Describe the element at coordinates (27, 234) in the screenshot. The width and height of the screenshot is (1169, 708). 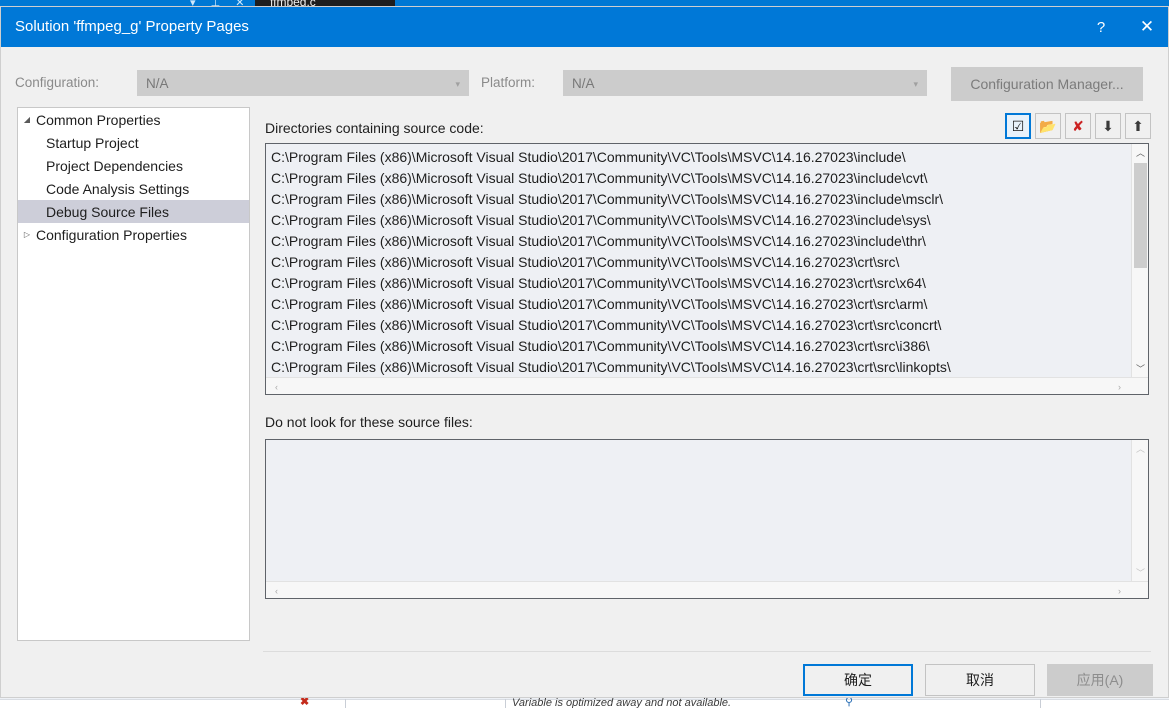
I see `collapsed-twisty-icon: ▷` at that location.